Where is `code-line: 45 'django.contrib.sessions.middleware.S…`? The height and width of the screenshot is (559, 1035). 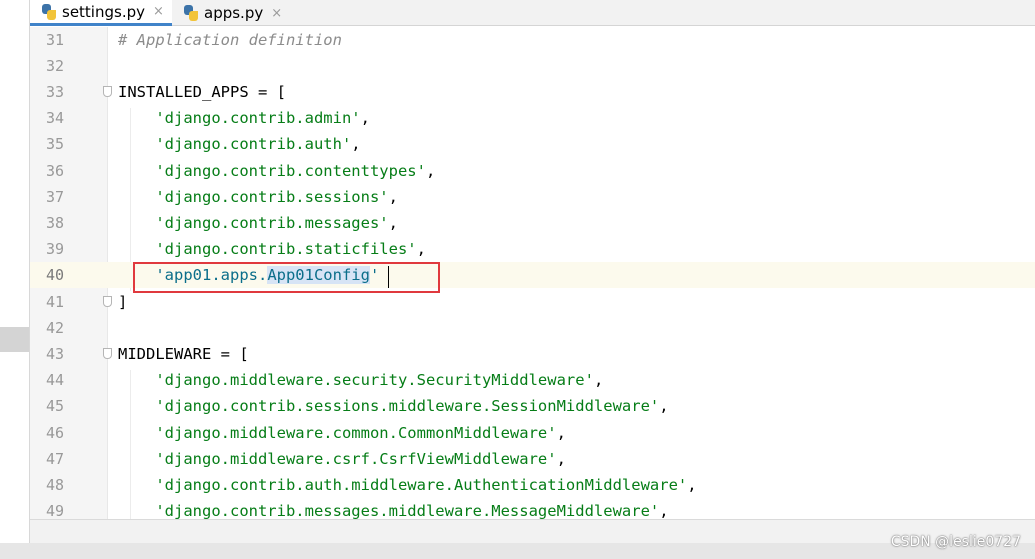
code-line: 45 'django.contrib.sessions.middleware.S… is located at coordinates (532, 406).